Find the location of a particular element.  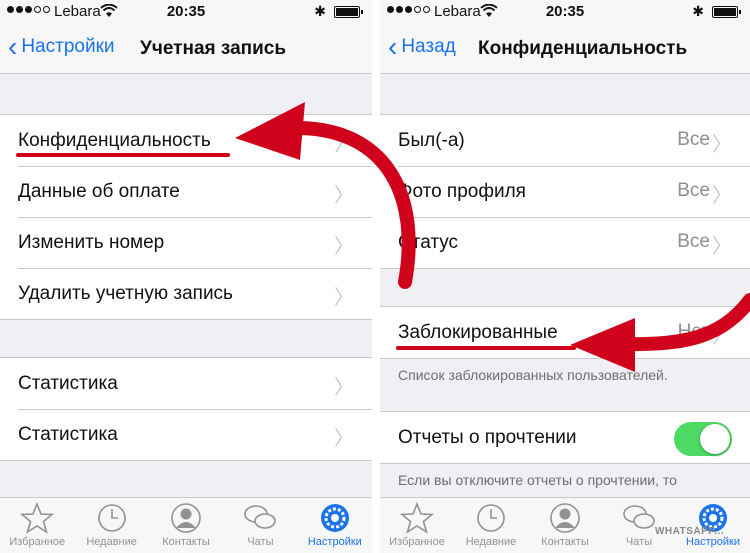

read-receipts-group: Отчеты о прочтении is located at coordinates (565, 437).